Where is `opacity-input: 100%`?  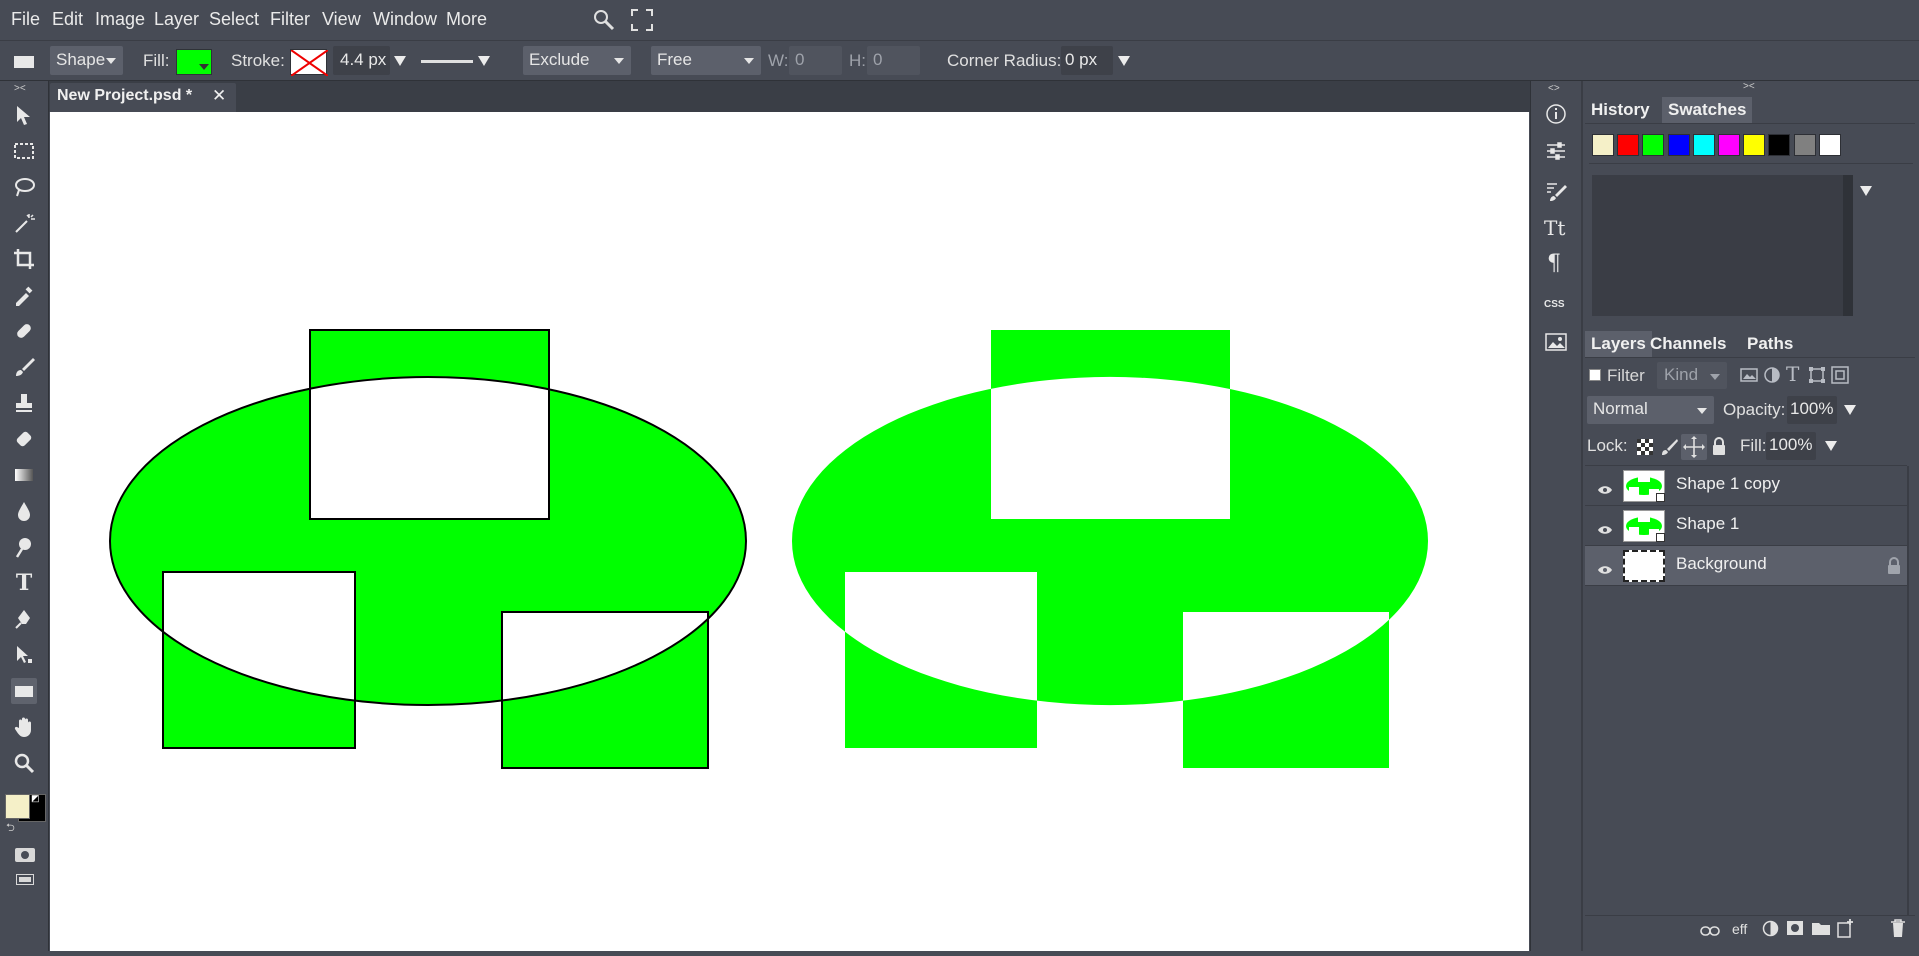
opacity-input: 100% is located at coordinates (1812, 410).